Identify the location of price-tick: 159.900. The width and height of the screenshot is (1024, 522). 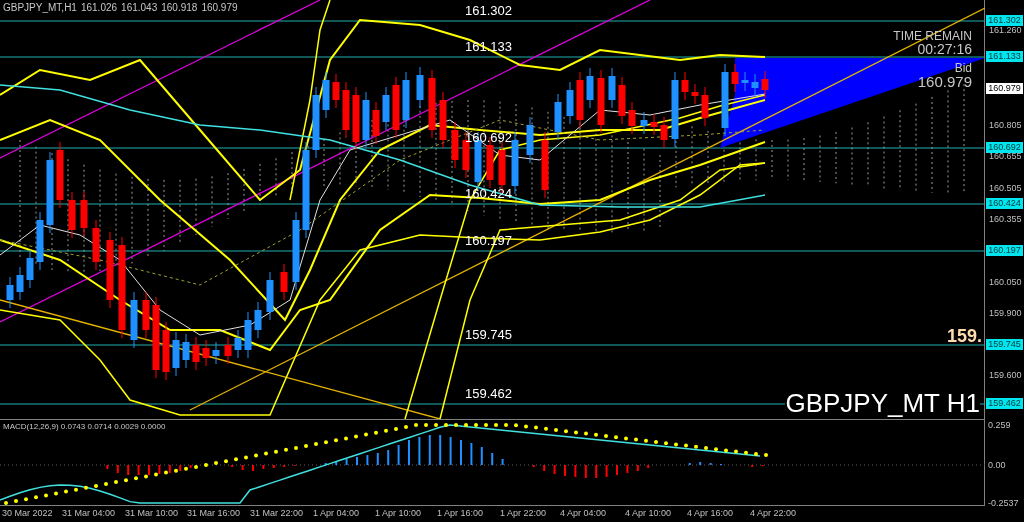
(1005, 313).